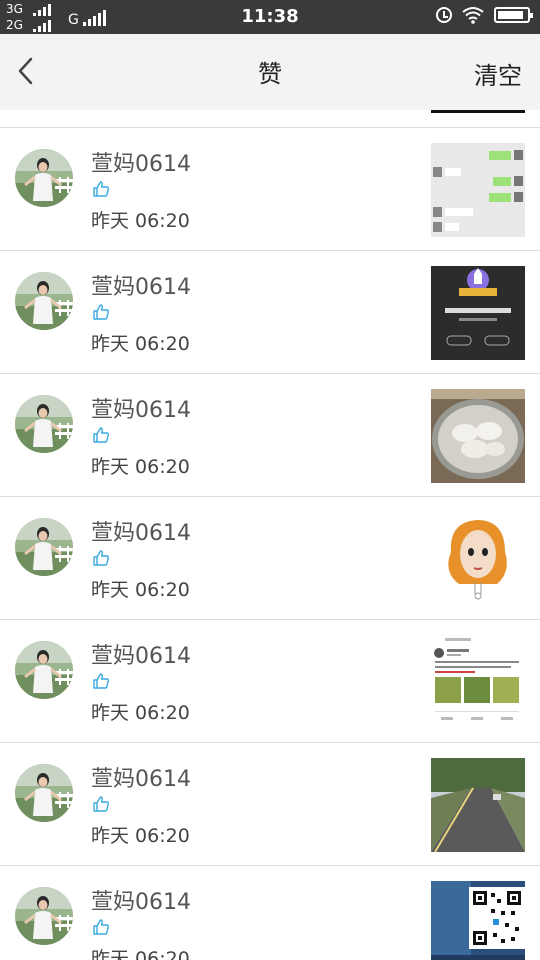 The image size is (540, 960). What do you see at coordinates (478, 436) in the screenshot?
I see `dumplings-photo-thumbnail` at bounding box center [478, 436].